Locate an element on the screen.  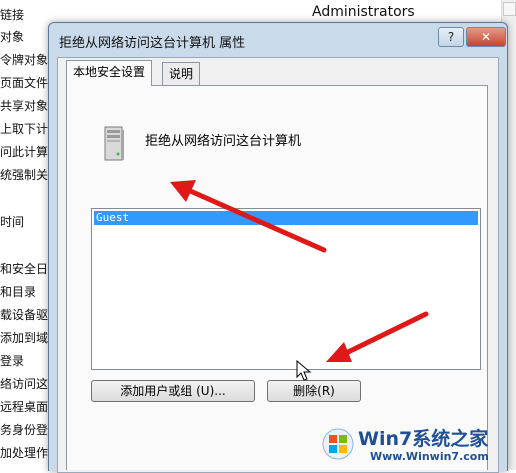
policy-list-item: 问此计算 is located at coordinates (24, 151).